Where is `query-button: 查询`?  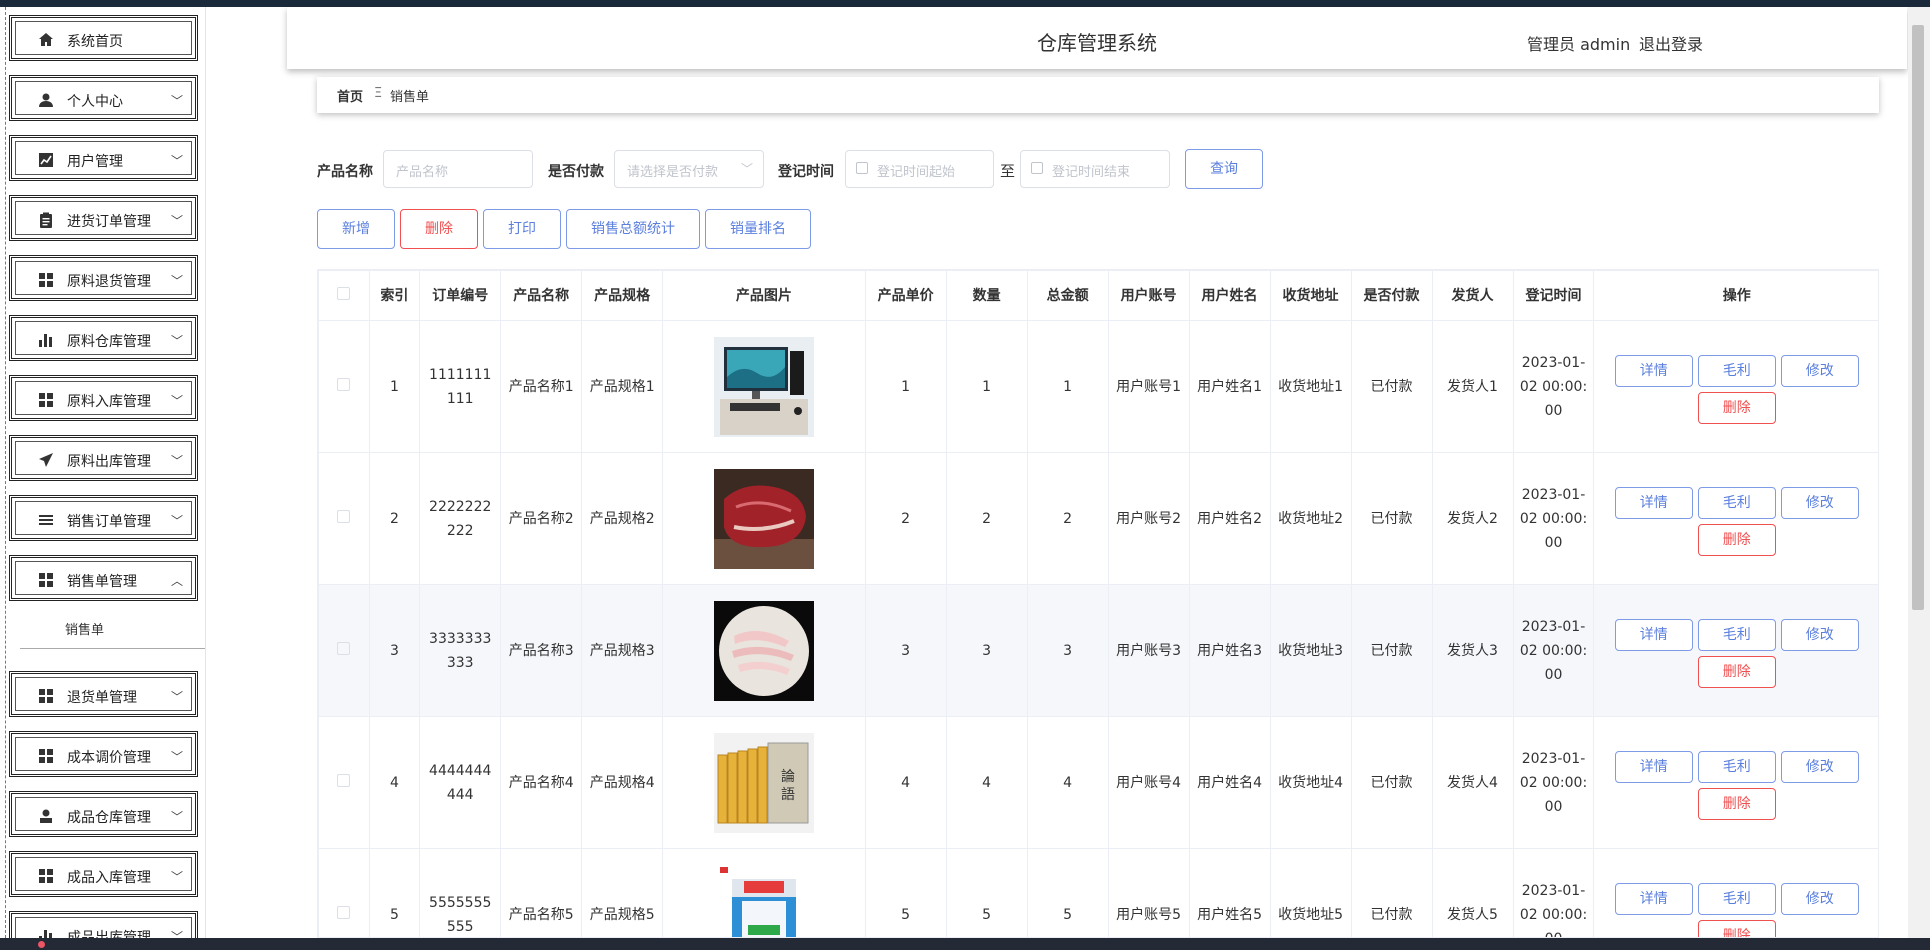 query-button: 查询 is located at coordinates (1224, 169).